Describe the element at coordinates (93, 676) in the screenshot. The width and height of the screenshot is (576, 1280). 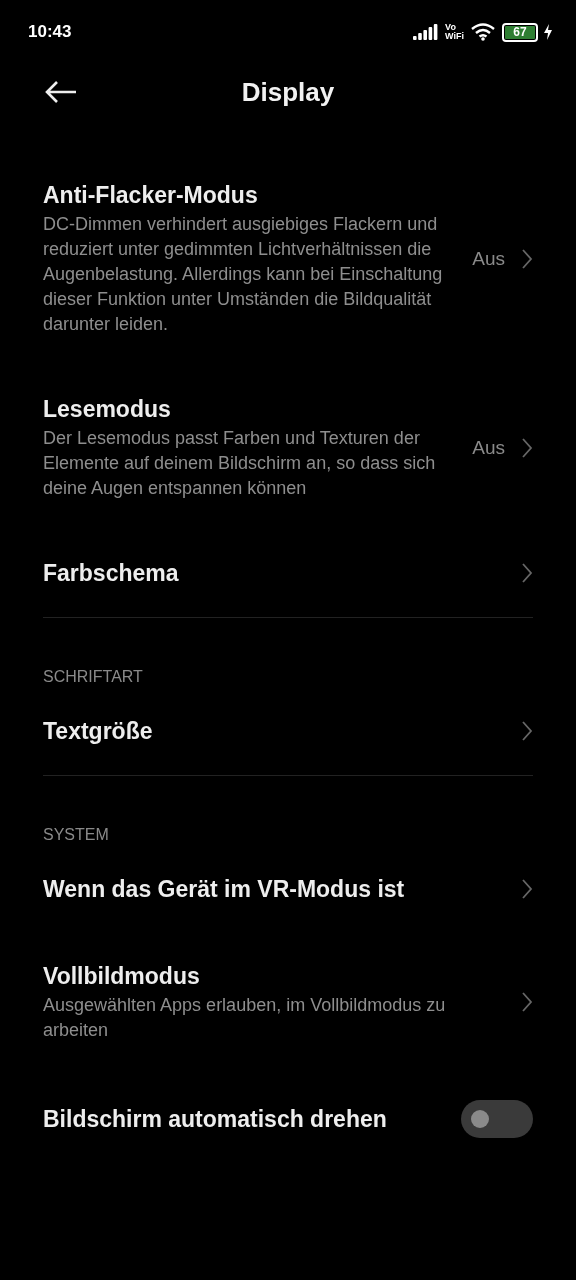
I see `section-header: SCHRIFTART` at that location.